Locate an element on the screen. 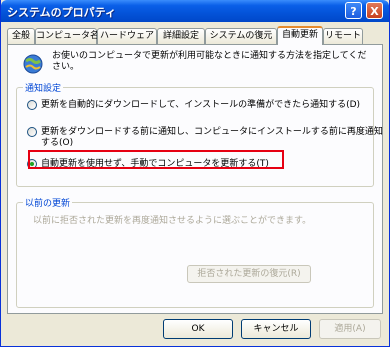  tab-remote: リモート is located at coordinates (343, 36).